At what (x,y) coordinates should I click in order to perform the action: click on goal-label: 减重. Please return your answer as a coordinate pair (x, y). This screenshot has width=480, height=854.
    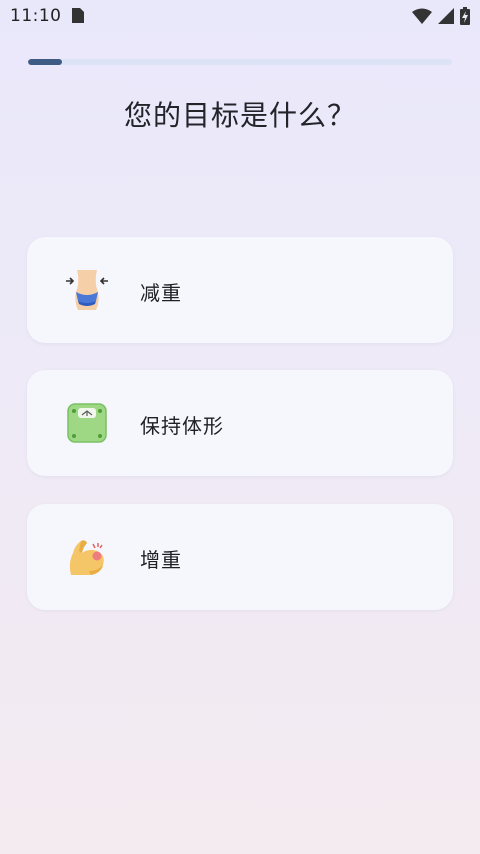
    Looking at the image, I should click on (161, 293).